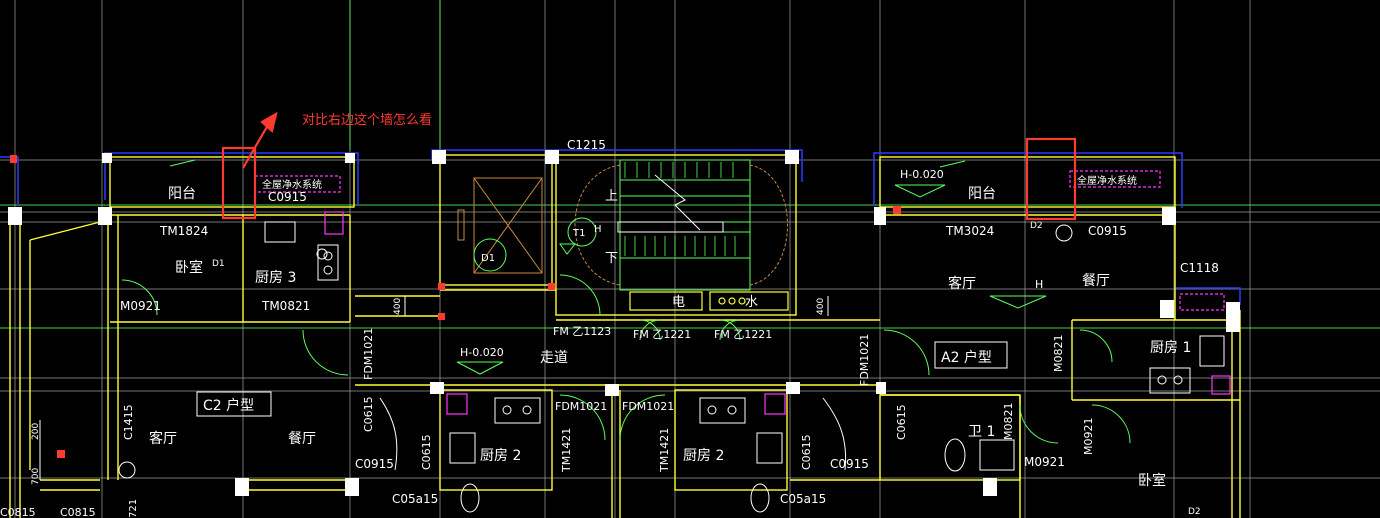 The width and height of the screenshot is (1380, 518). Describe the element at coordinates (1096, 281) in the screenshot. I see `room-label-dining-right: 餐厅` at that location.